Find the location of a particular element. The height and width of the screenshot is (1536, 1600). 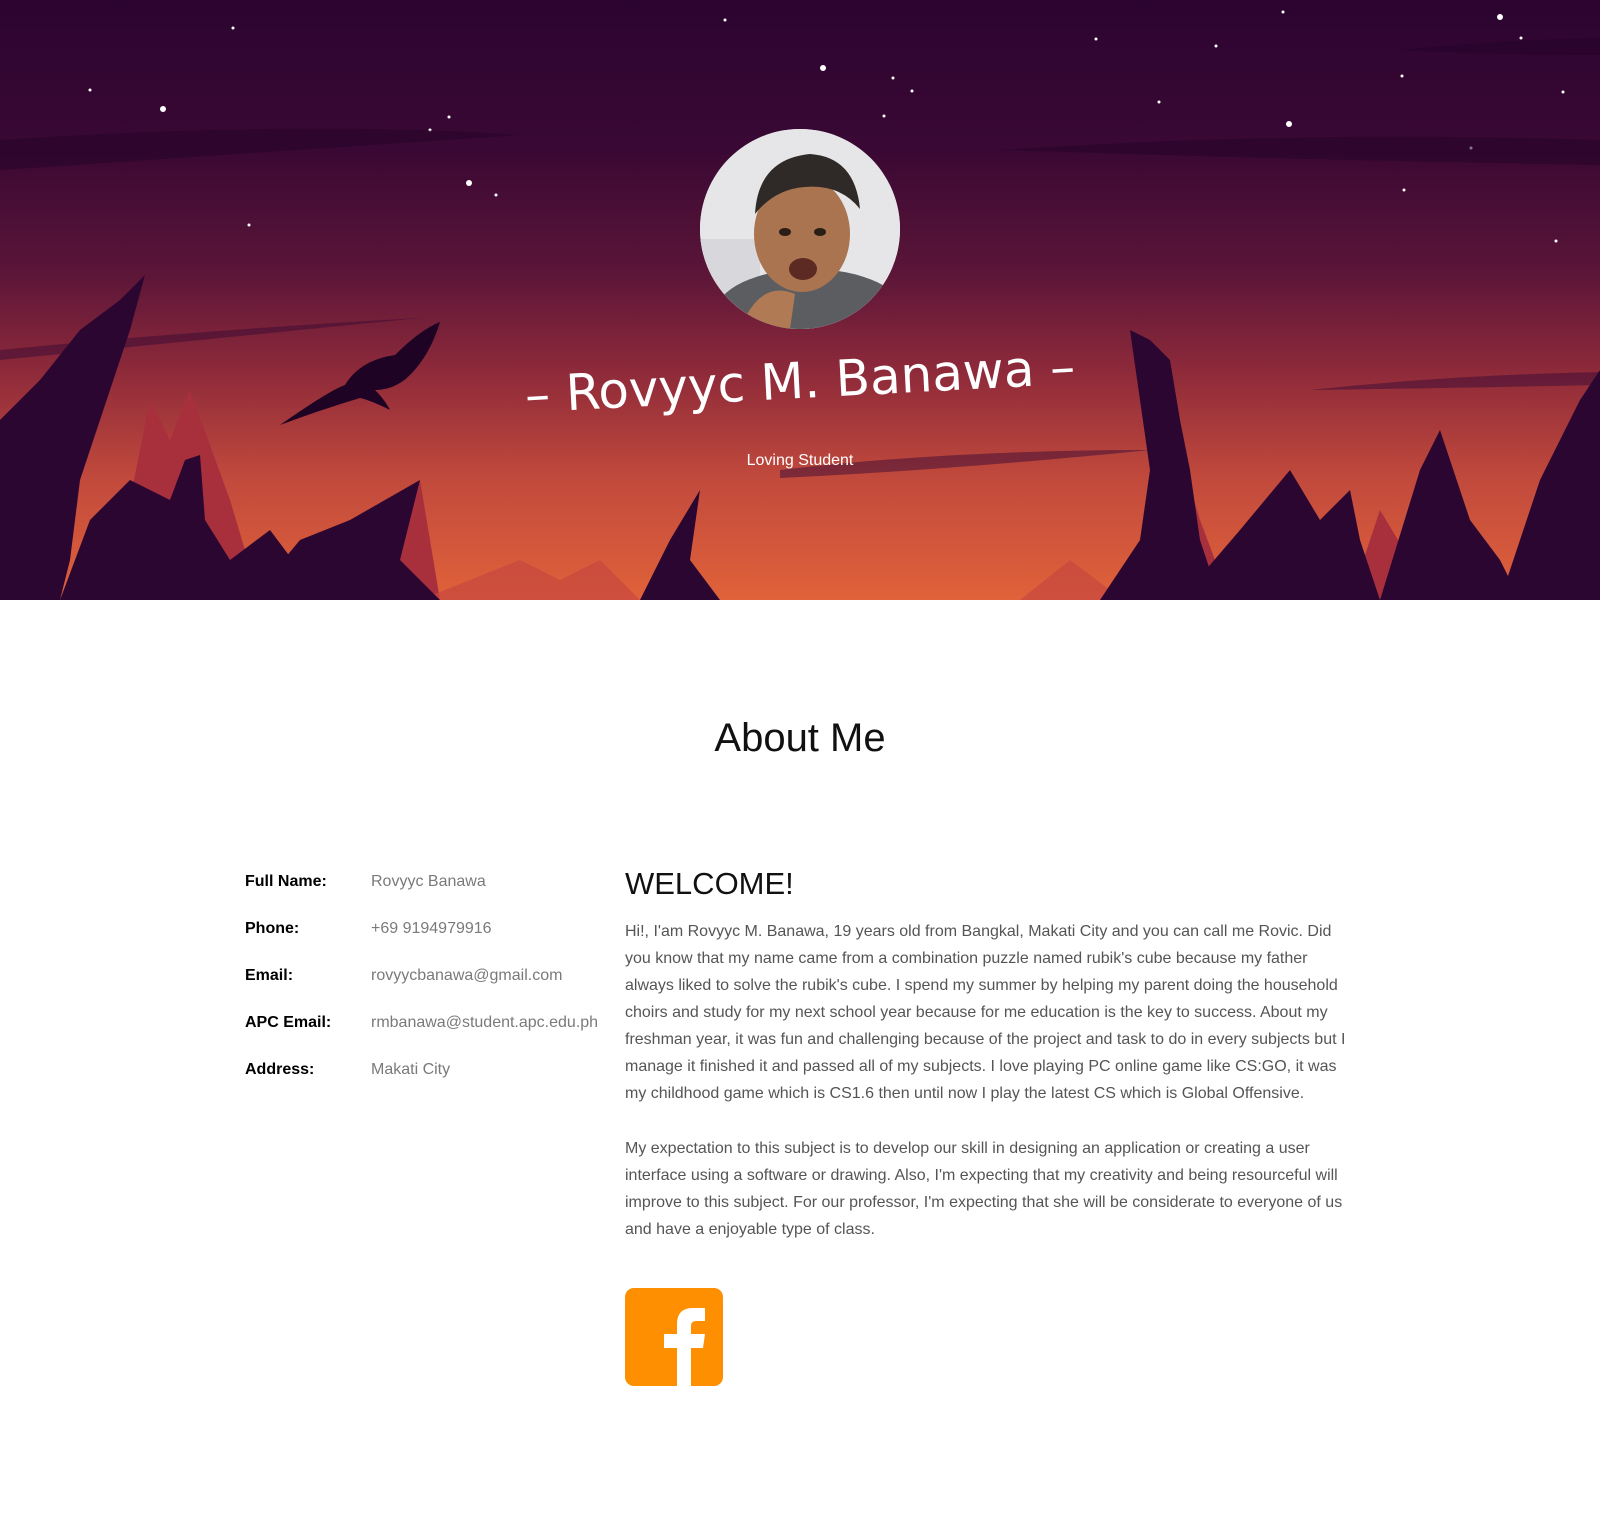

info-value: rovyycbanawa@gmail.com is located at coordinates (467, 975).